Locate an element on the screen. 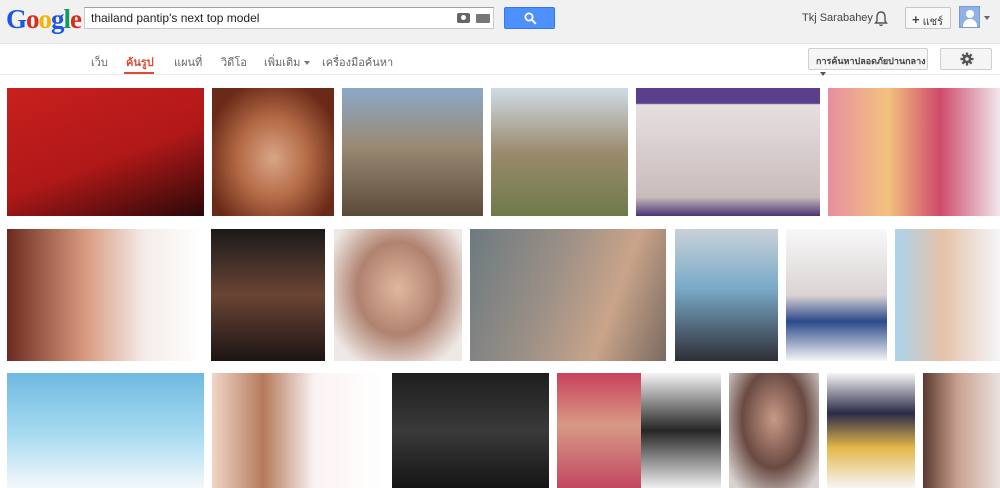 This screenshot has height=488, width=1000. plus-icon: + is located at coordinates (916, 19).